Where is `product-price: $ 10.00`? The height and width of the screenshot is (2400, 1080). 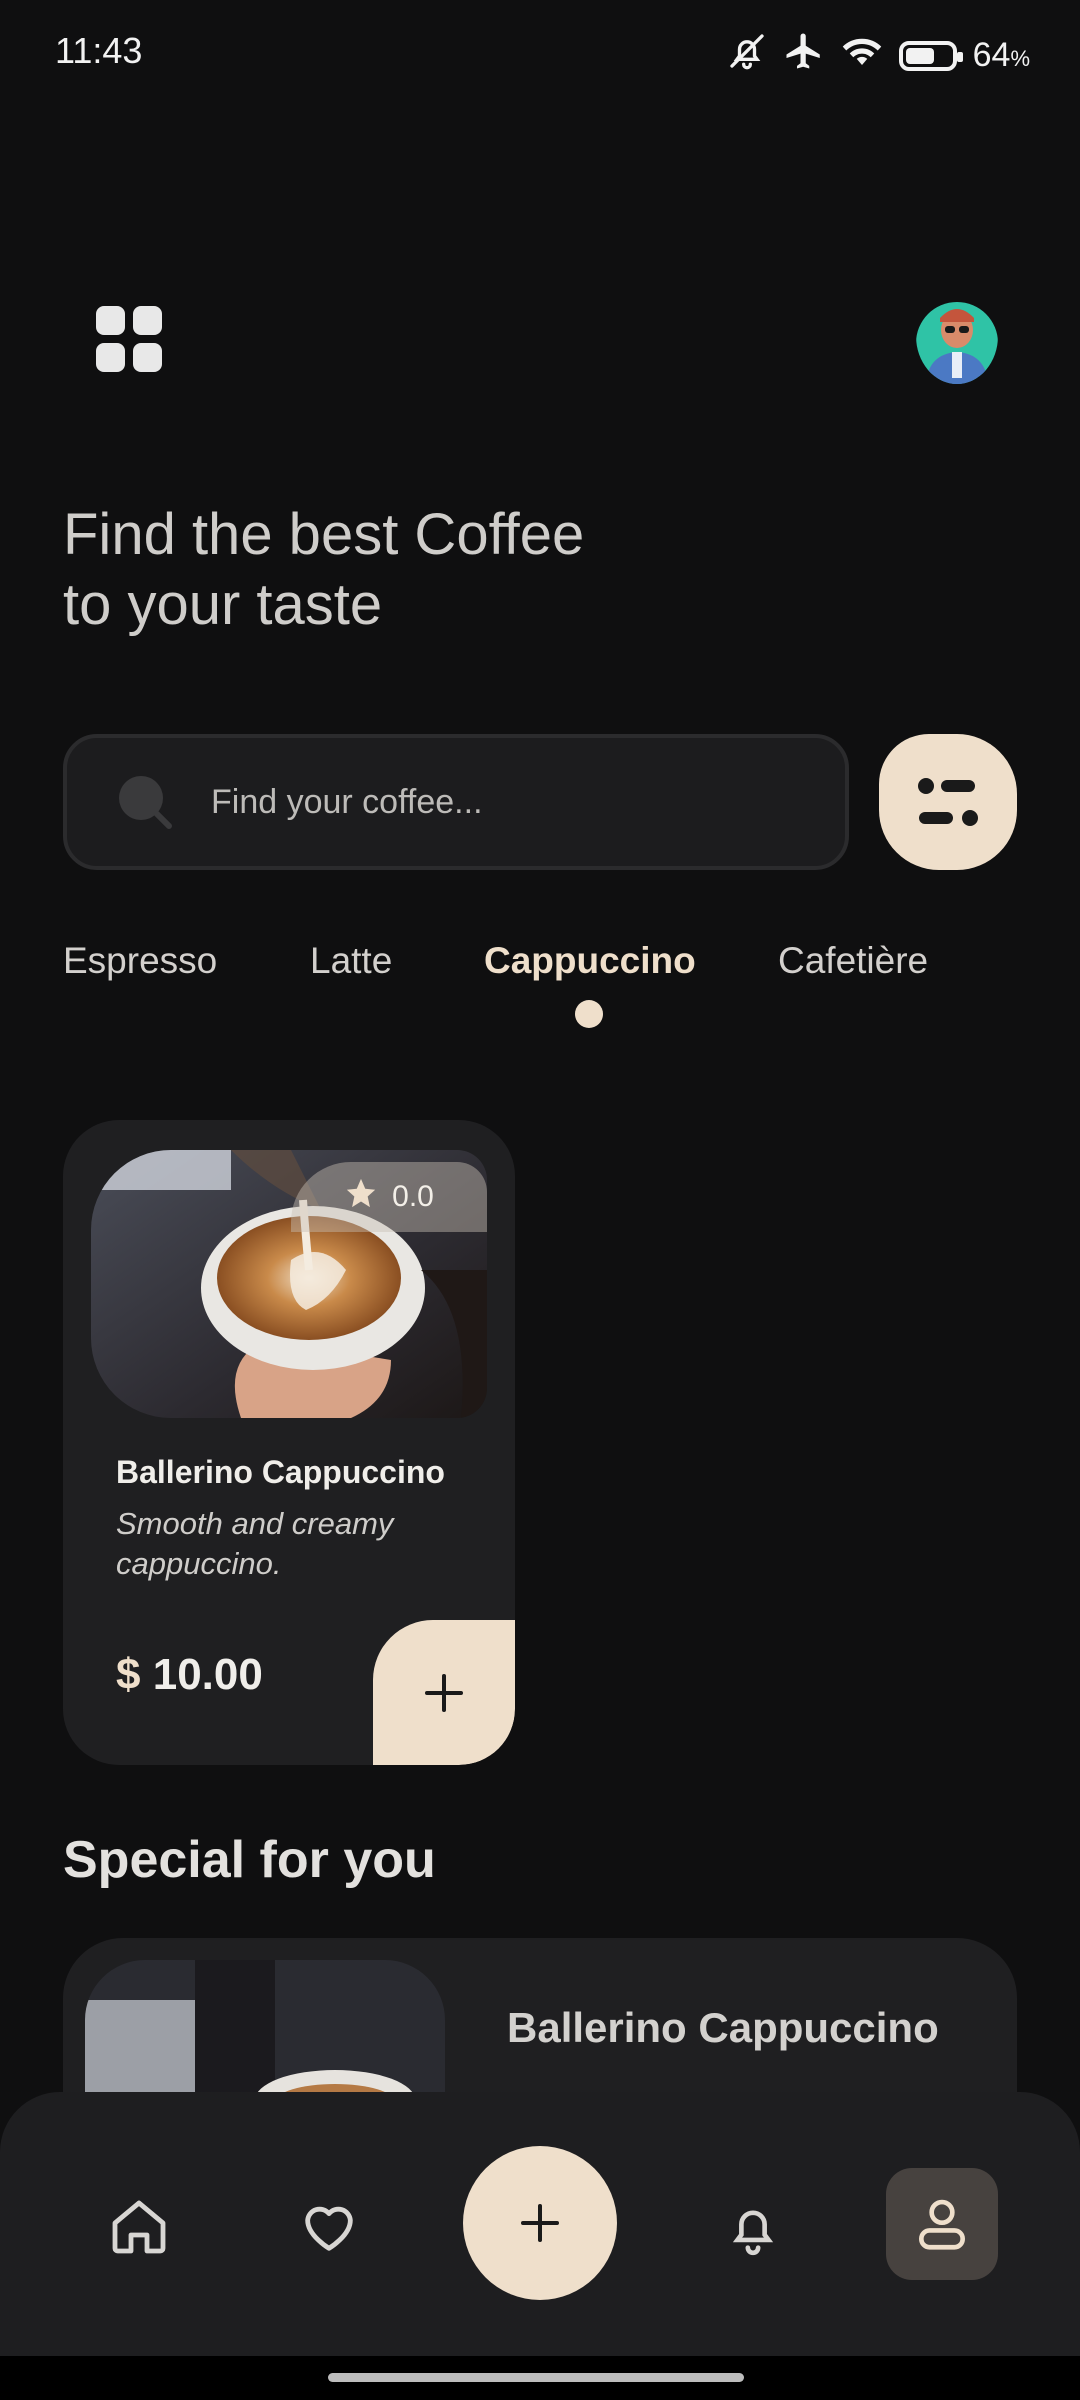 product-price: $ 10.00 is located at coordinates (189, 1675).